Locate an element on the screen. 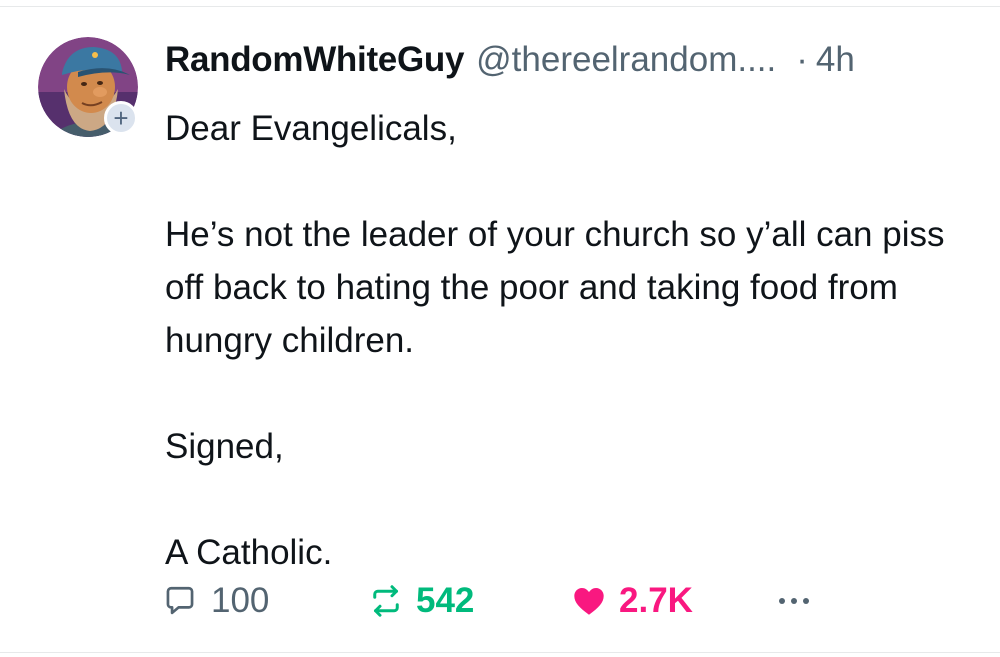 This screenshot has height=657, width=1000. tweet-header: RandomWhiteGuy @thereelrandom.... · 4h is located at coordinates (510, 61).